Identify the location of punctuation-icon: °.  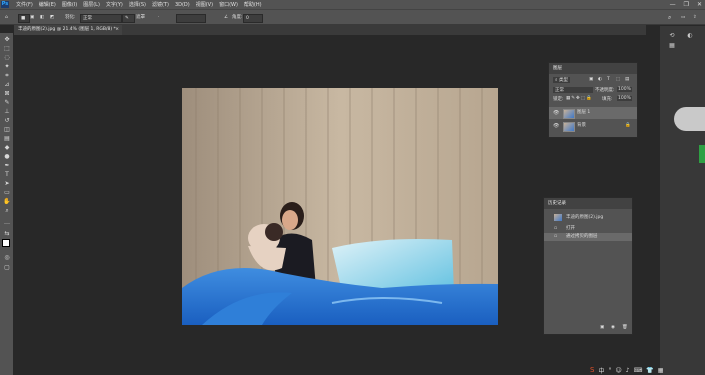
(609, 370).